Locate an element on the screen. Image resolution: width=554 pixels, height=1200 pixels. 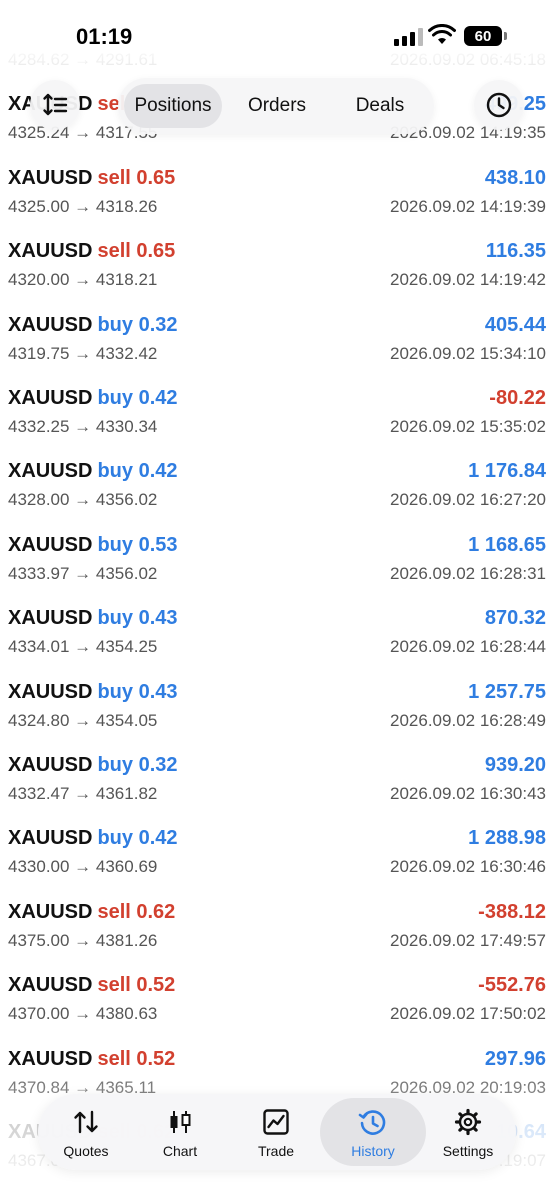
trade-prices: 4332.47 → 4361.82 is located at coordinates (83, 793).